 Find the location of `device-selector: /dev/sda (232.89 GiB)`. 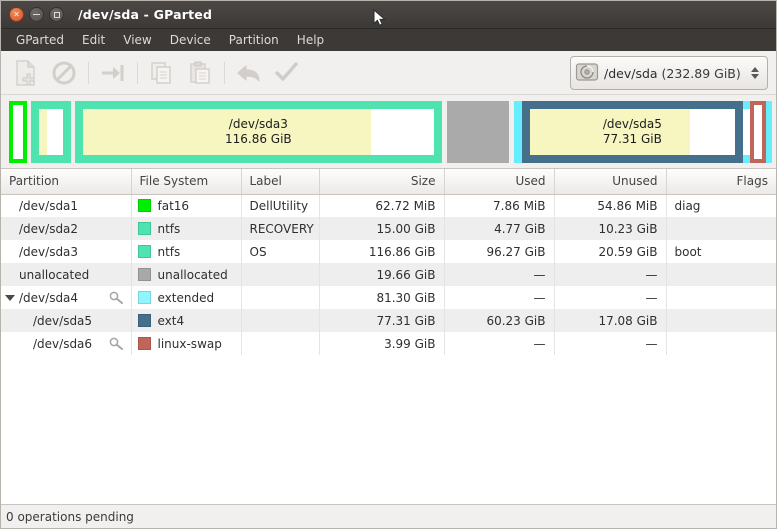

device-selector: /dev/sda (232.89 GiB) is located at coordinates (669, 73).